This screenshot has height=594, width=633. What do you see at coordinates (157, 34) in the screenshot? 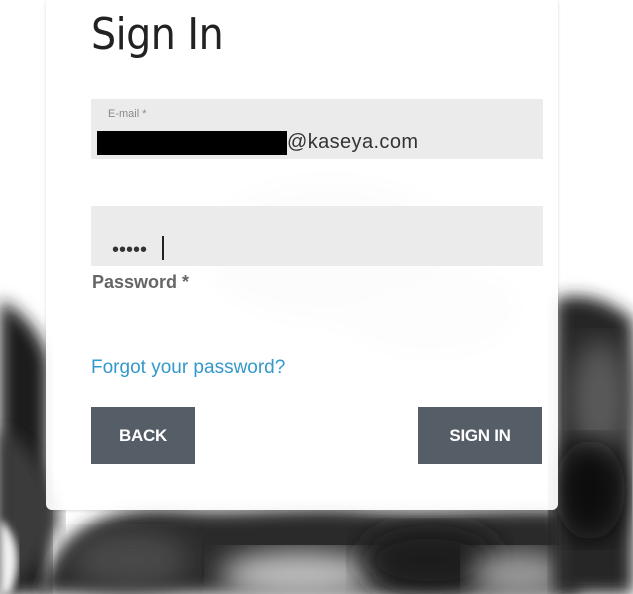
I see `page-title: Sign In` at bounding box center [157, 34].